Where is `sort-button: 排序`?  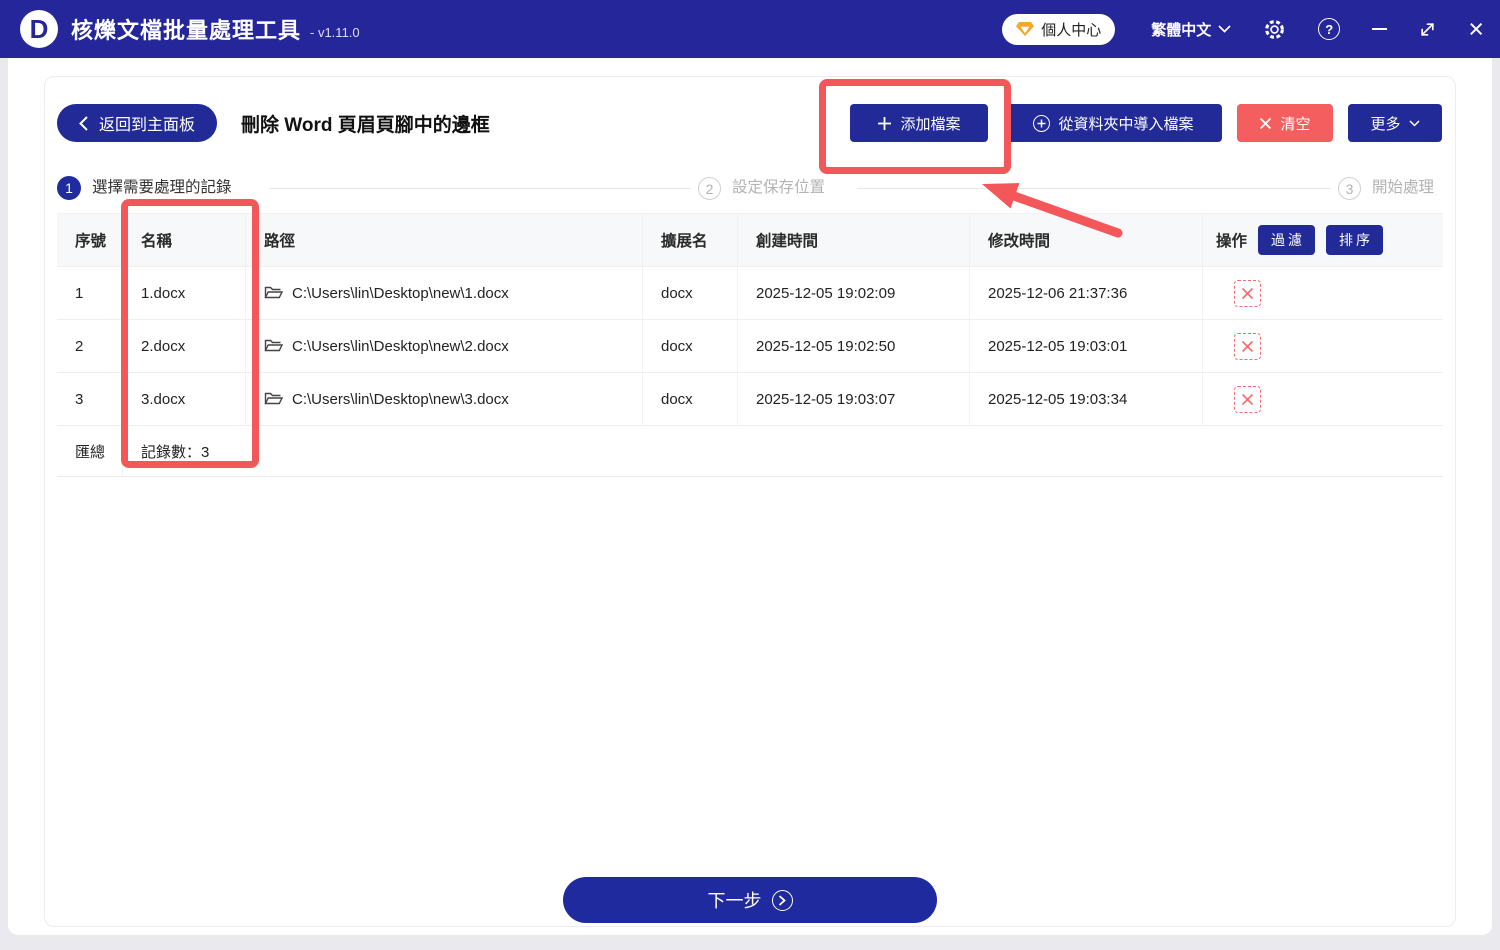
sort-button: 排序 is located at coordinates (1355, 240).